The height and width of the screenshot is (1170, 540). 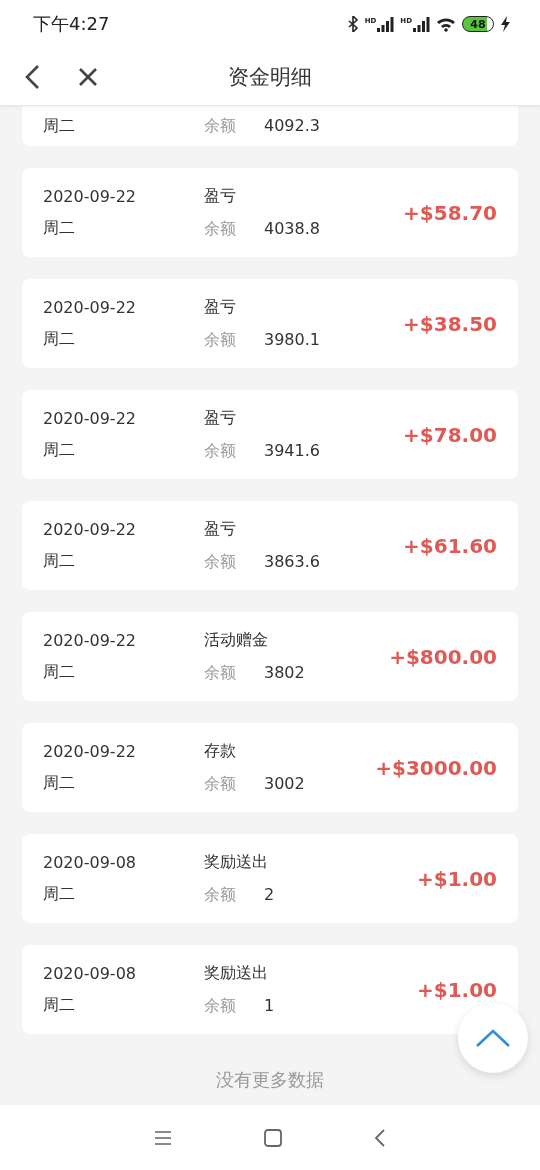 What do you see at coordinates (292, 126) in the screenshot?
I see `balance-value: 4092.3` at bounding box center [292, 126].